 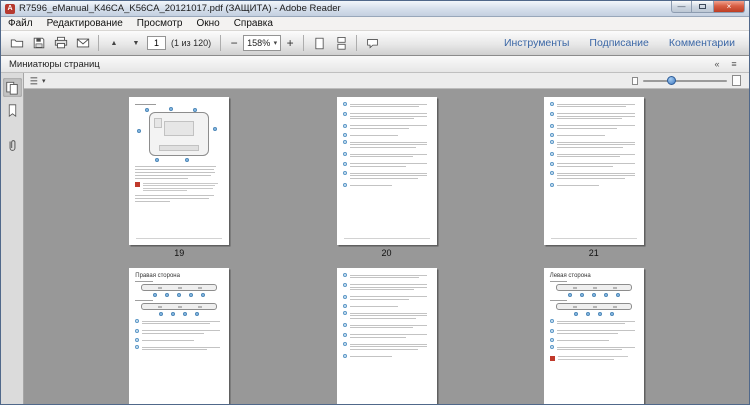 What do you see at coordinates (160, 23) in the screenshot?
I see `menu-view: Просмотр` at bounding box center [160, 23].